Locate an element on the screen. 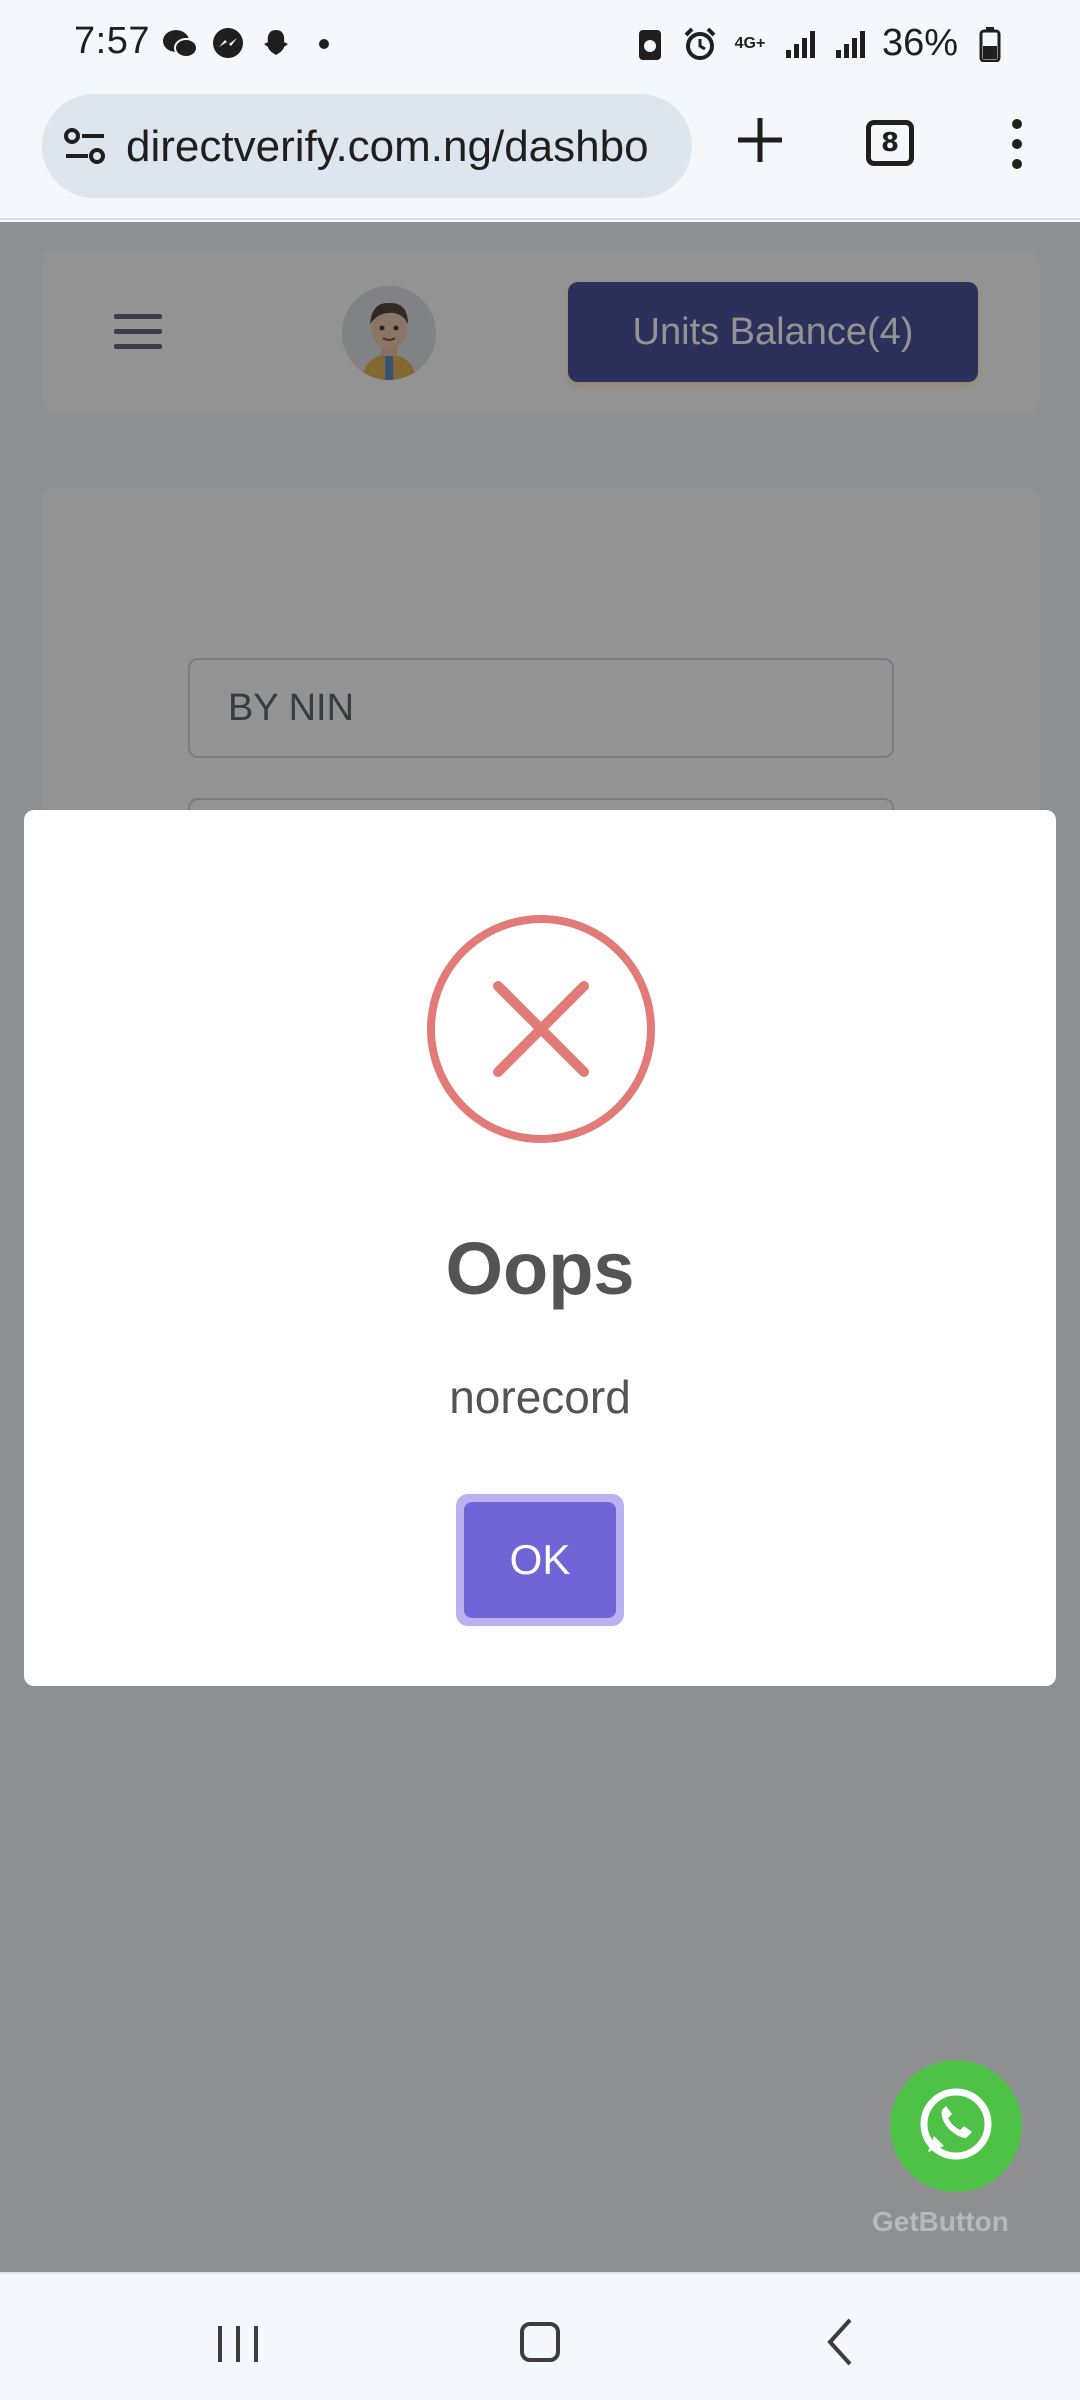 Image resolution: width=1080 pixels, height=2400 pixels. status-bar: 7:57 4G+ 36% is located at coordinates (540, 44).